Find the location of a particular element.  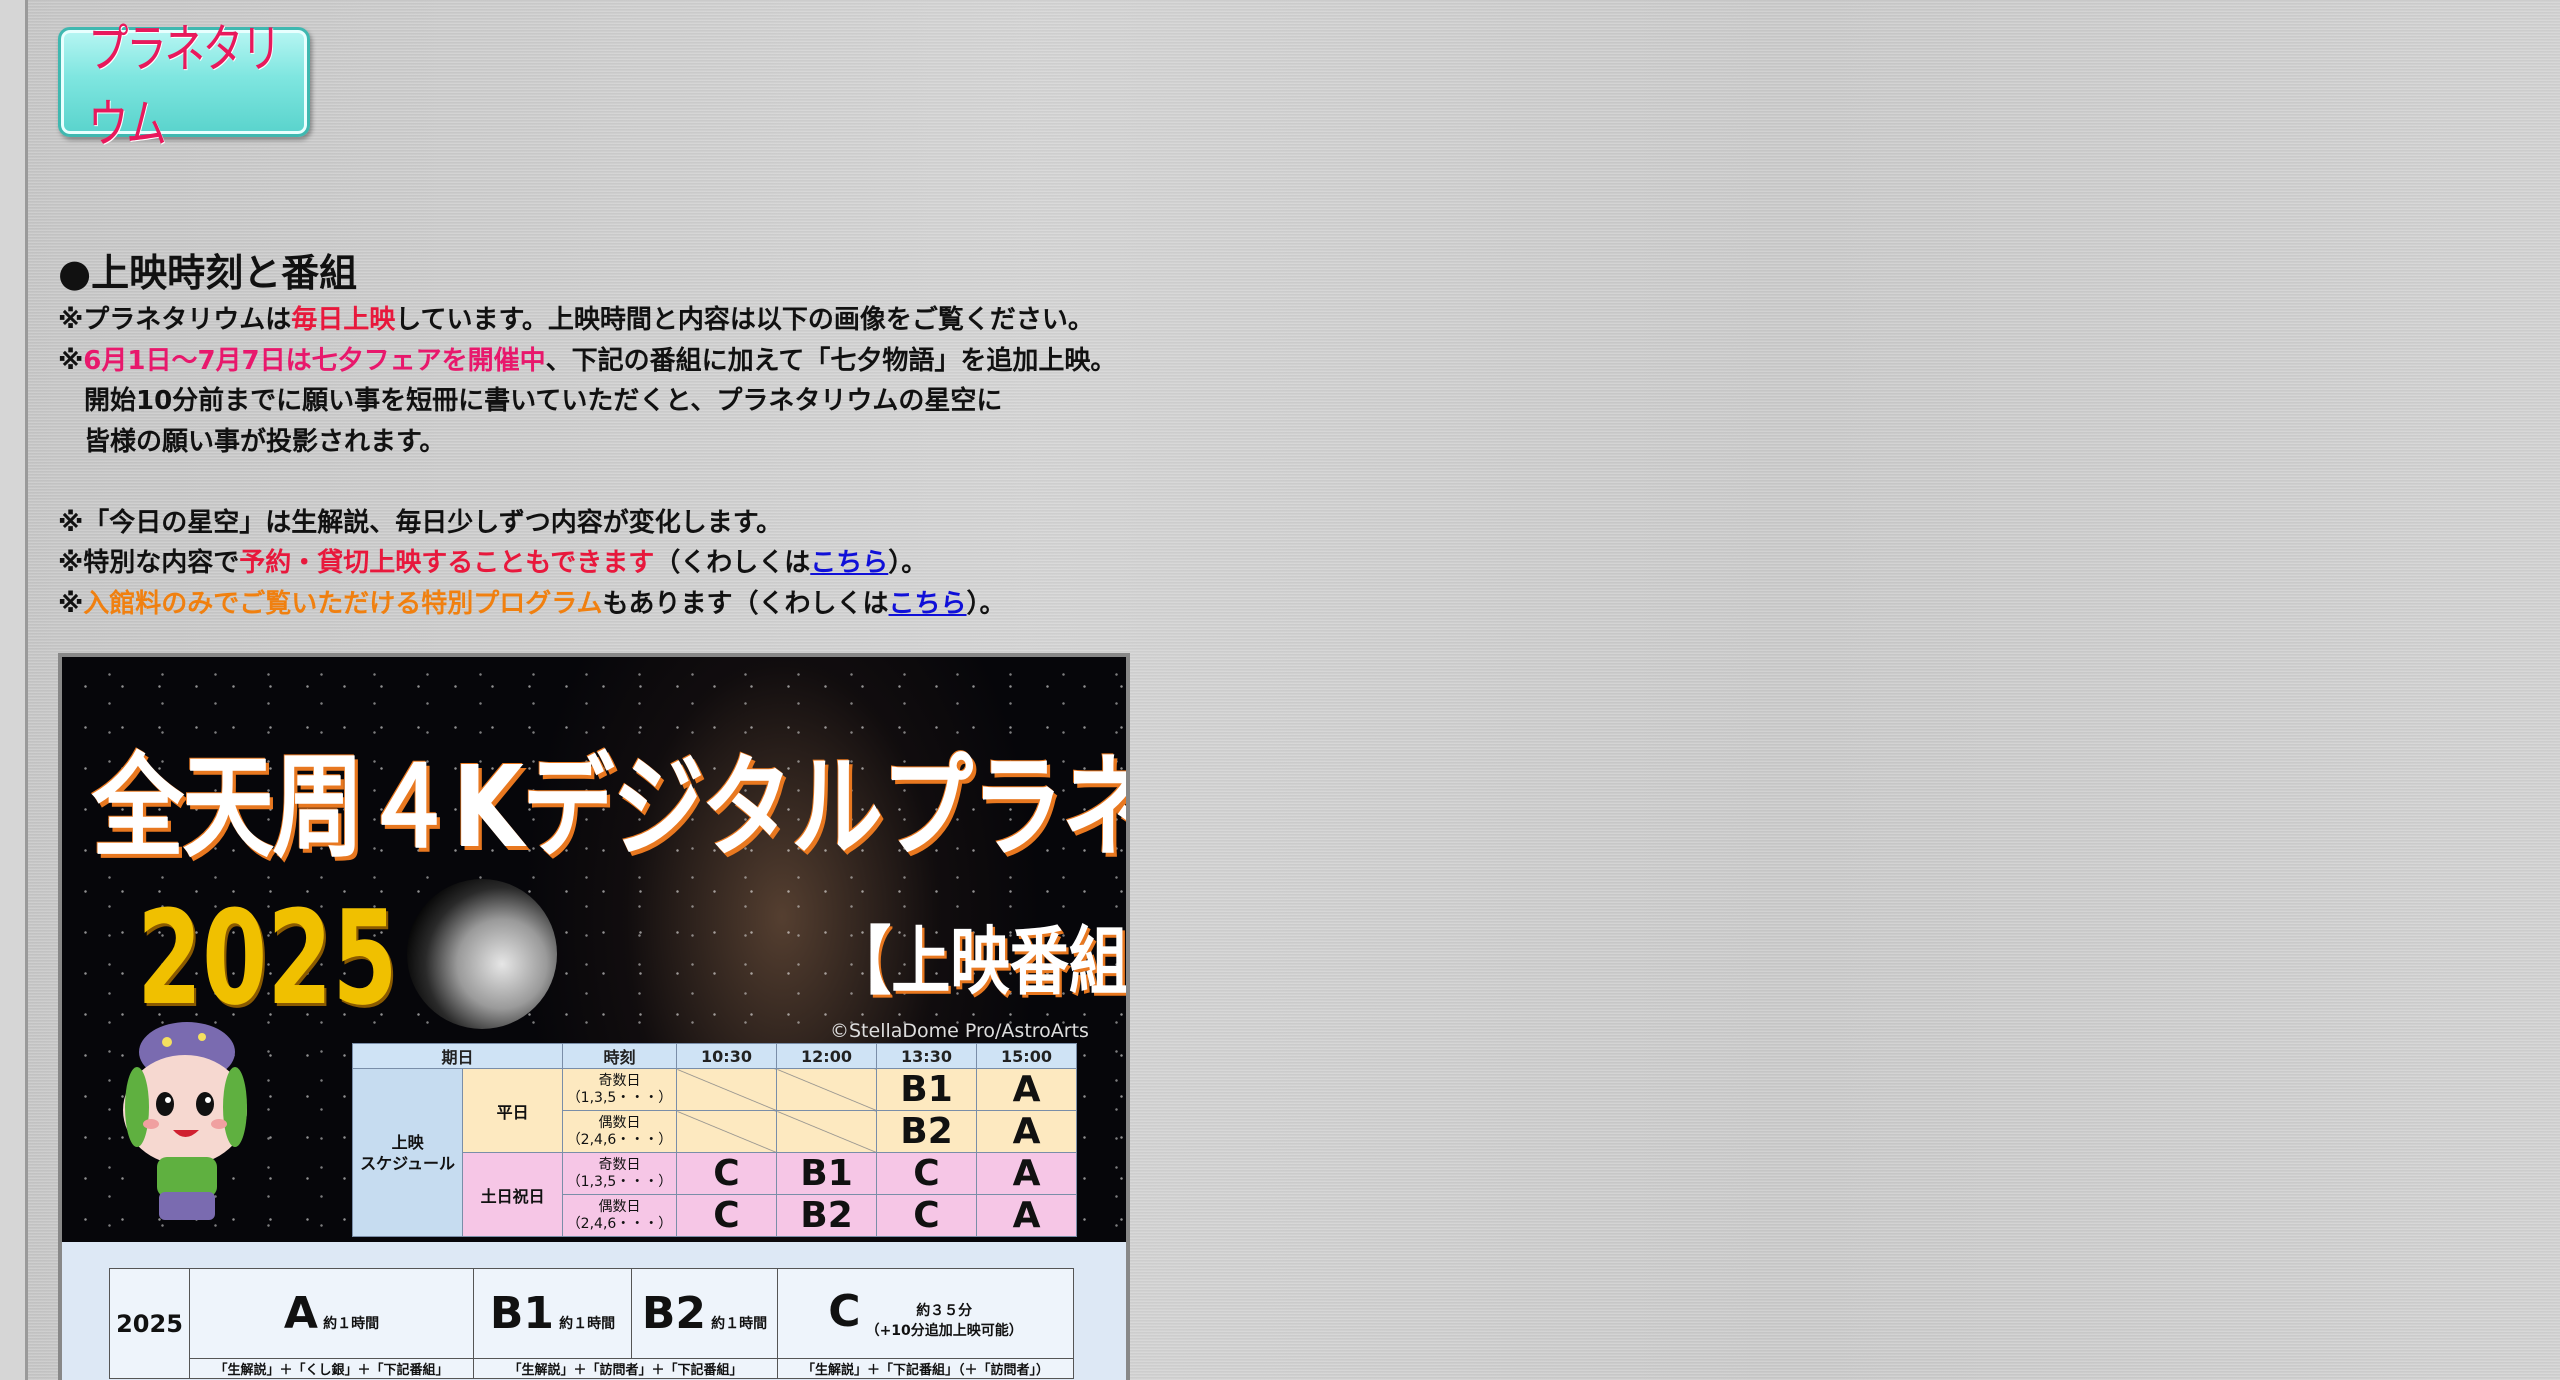

section-title: ●上映時刻と番組 is located at coordinates (208, 273).